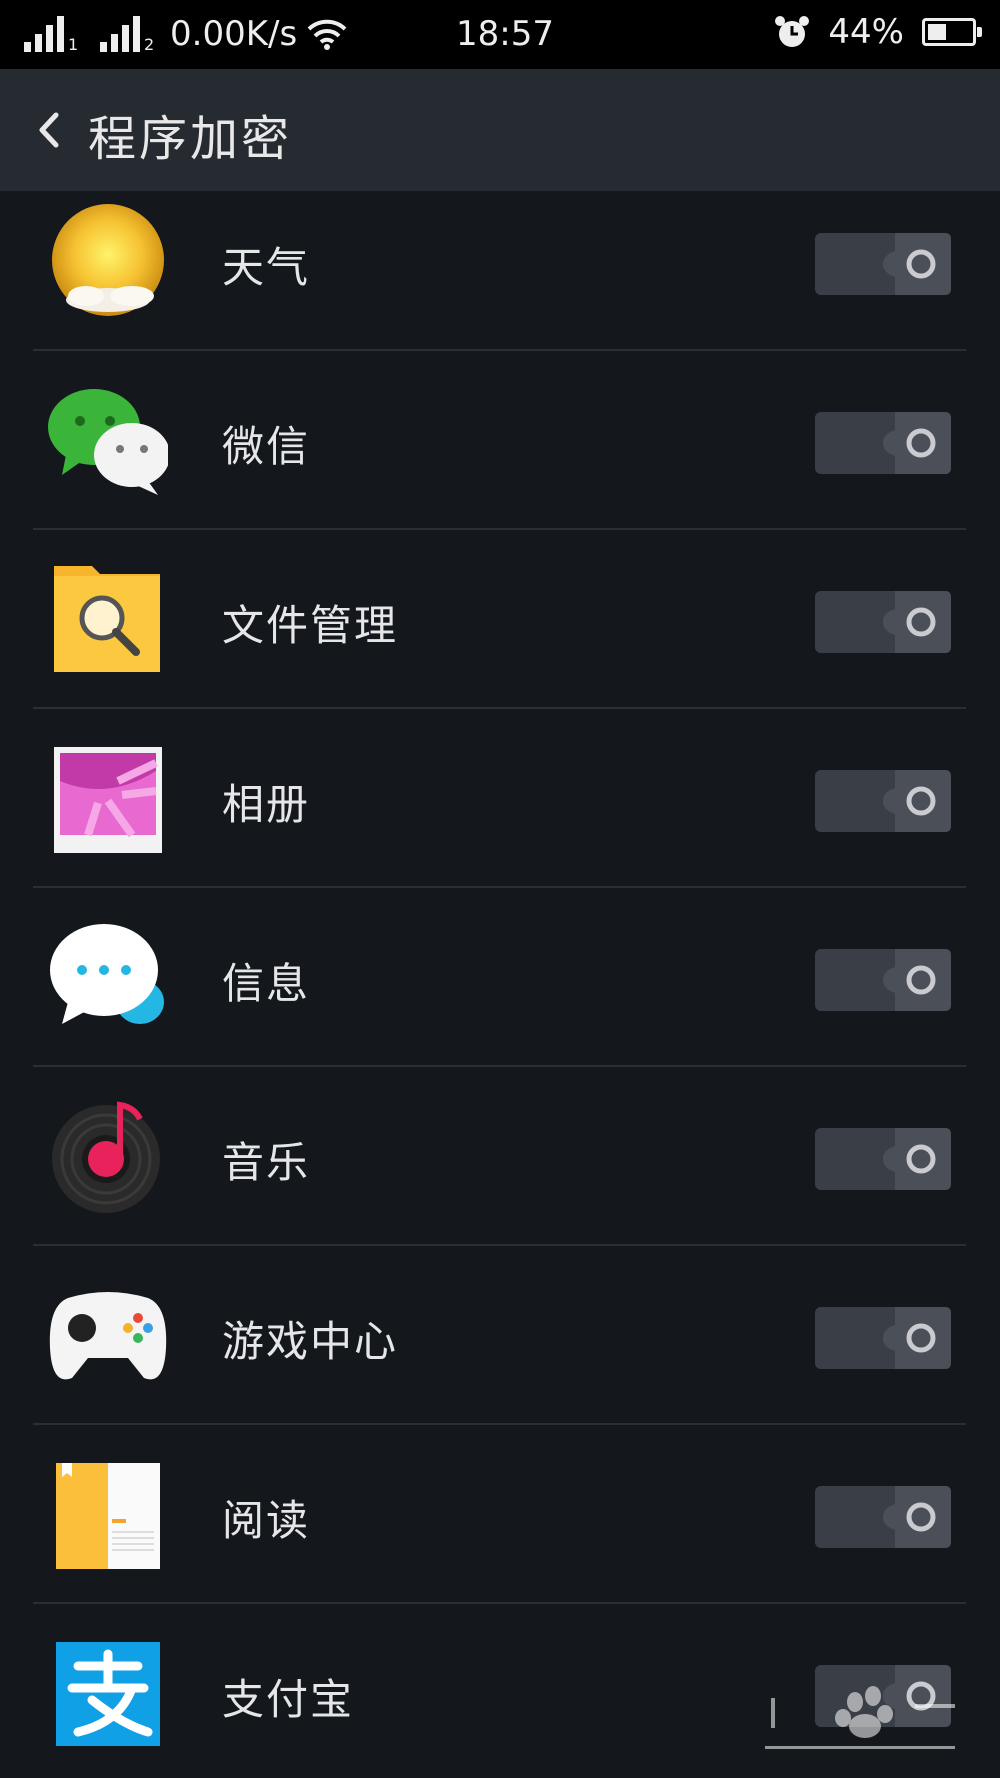 The height and width of the screenshot is (1778, 1000). Describe the element at coordinates (500, 619) in the screenshot. I see `list-item-file-manager: 文件管理` at that location.